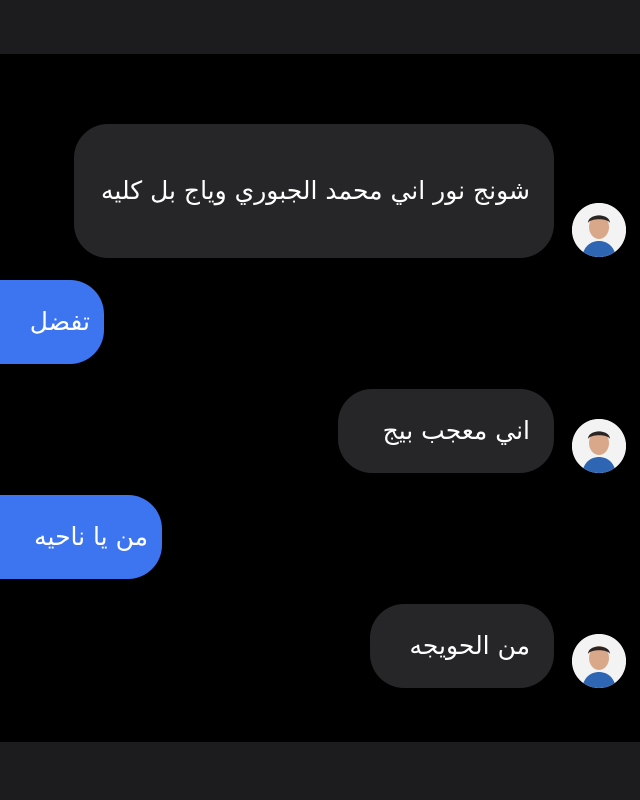  Describe the element at coordinates (320, 27) in the screenshot. I see `top-bar` at that location.